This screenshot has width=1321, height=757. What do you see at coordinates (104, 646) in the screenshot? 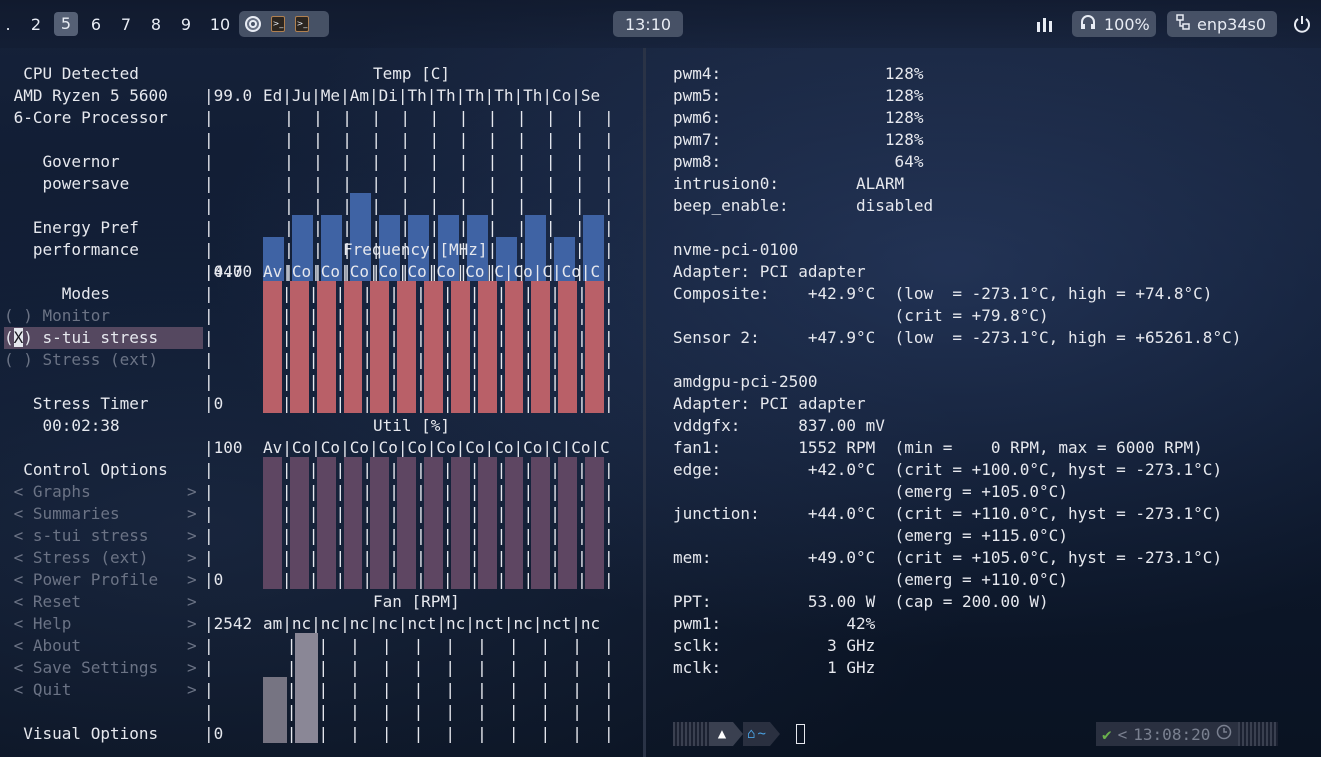
I see `menu-option: < About >` at bounding box center [104, 646].